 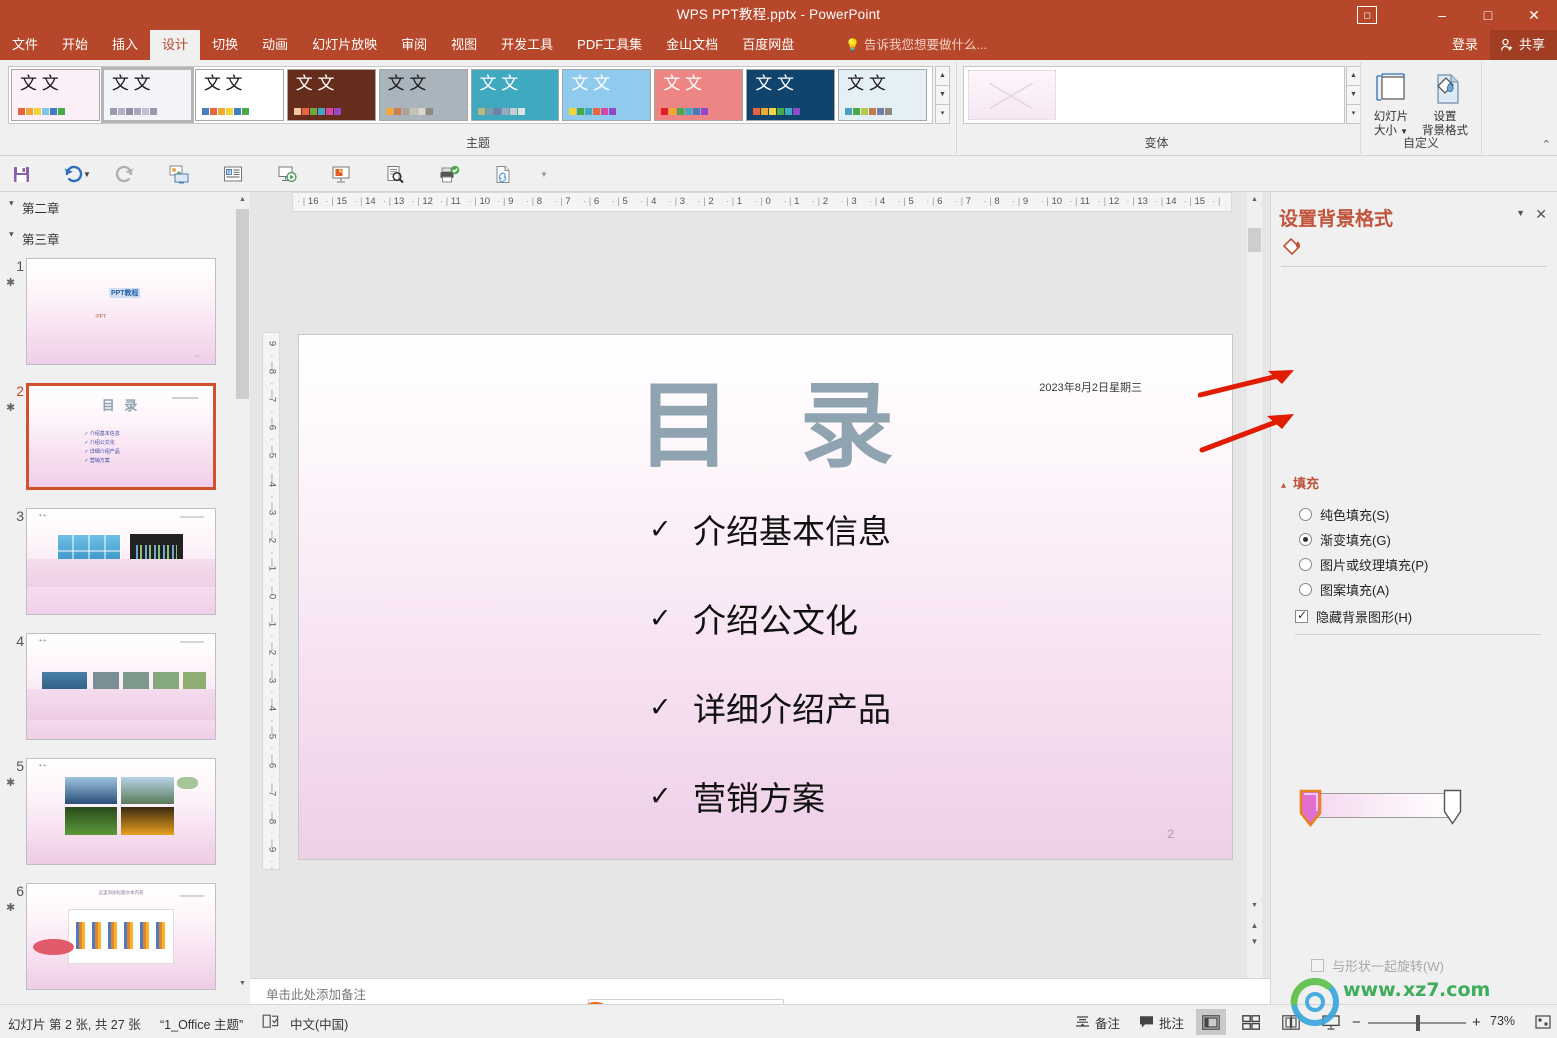 I want to click on editor-scroll-up-icon: ▲, so click(x=1254, y=200).